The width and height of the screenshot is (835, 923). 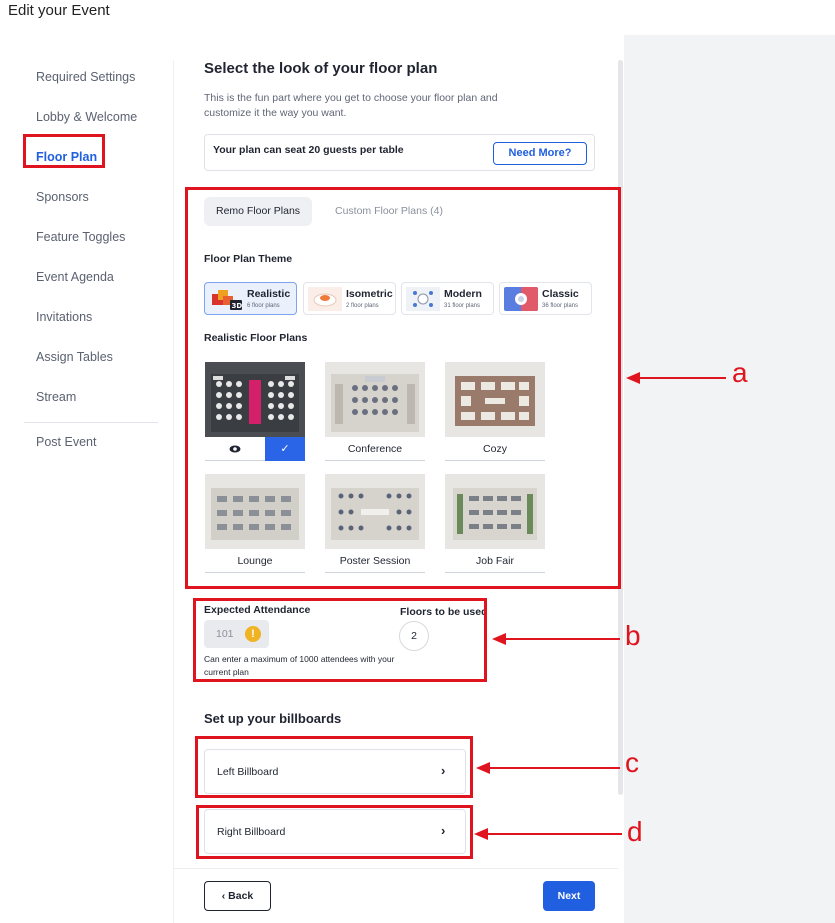 What do you see at coordinates (682, 378) in the screenshot?
I see `annotation-line-a` at bounding box center [682, 378].